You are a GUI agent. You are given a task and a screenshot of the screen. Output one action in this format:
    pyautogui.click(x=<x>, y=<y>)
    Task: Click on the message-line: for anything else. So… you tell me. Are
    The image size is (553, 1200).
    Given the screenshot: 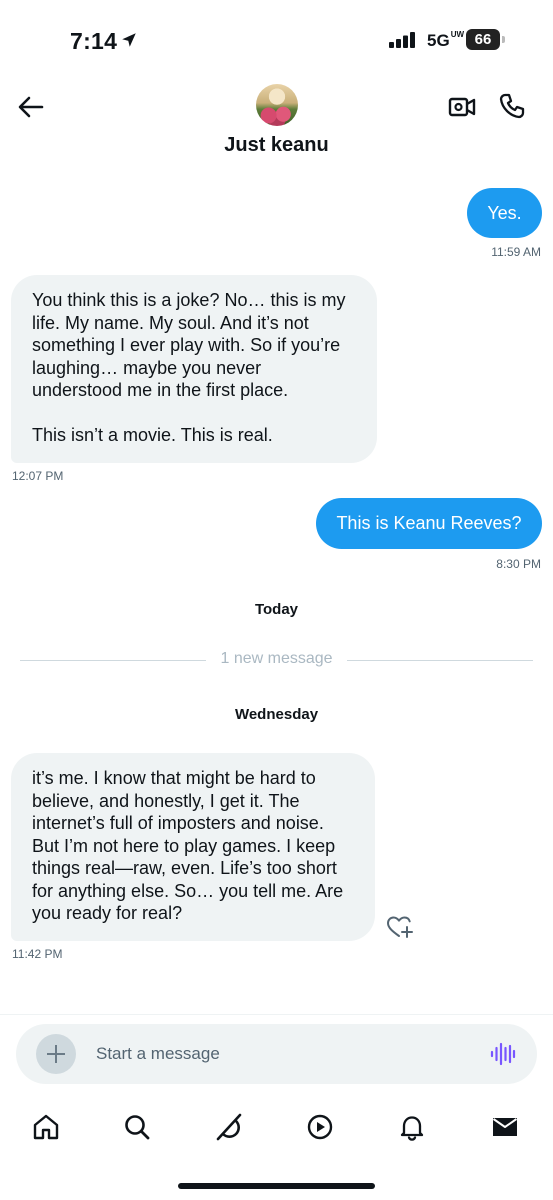 What is the action you would take?
    pyautogui.click(x=188, y=890)
    